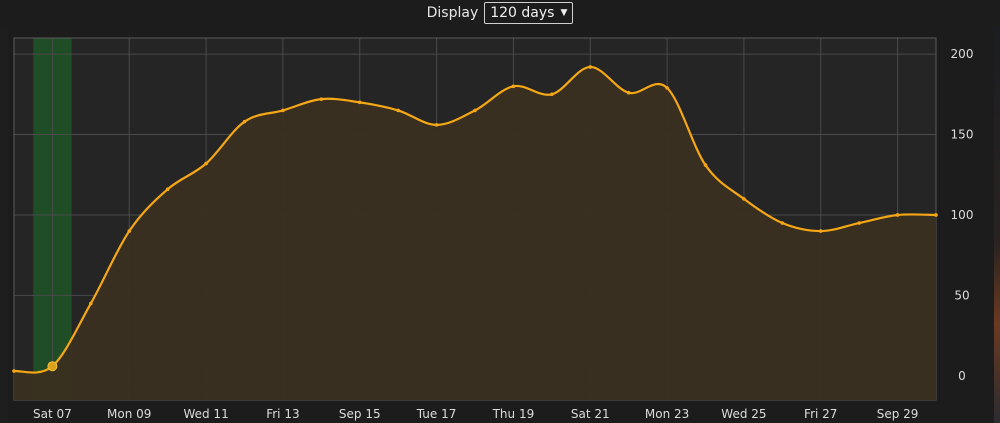 The width and height of the screenshot is (1000, 423). I want to click on x-tick-label: Thu 19, so click(513, 414).